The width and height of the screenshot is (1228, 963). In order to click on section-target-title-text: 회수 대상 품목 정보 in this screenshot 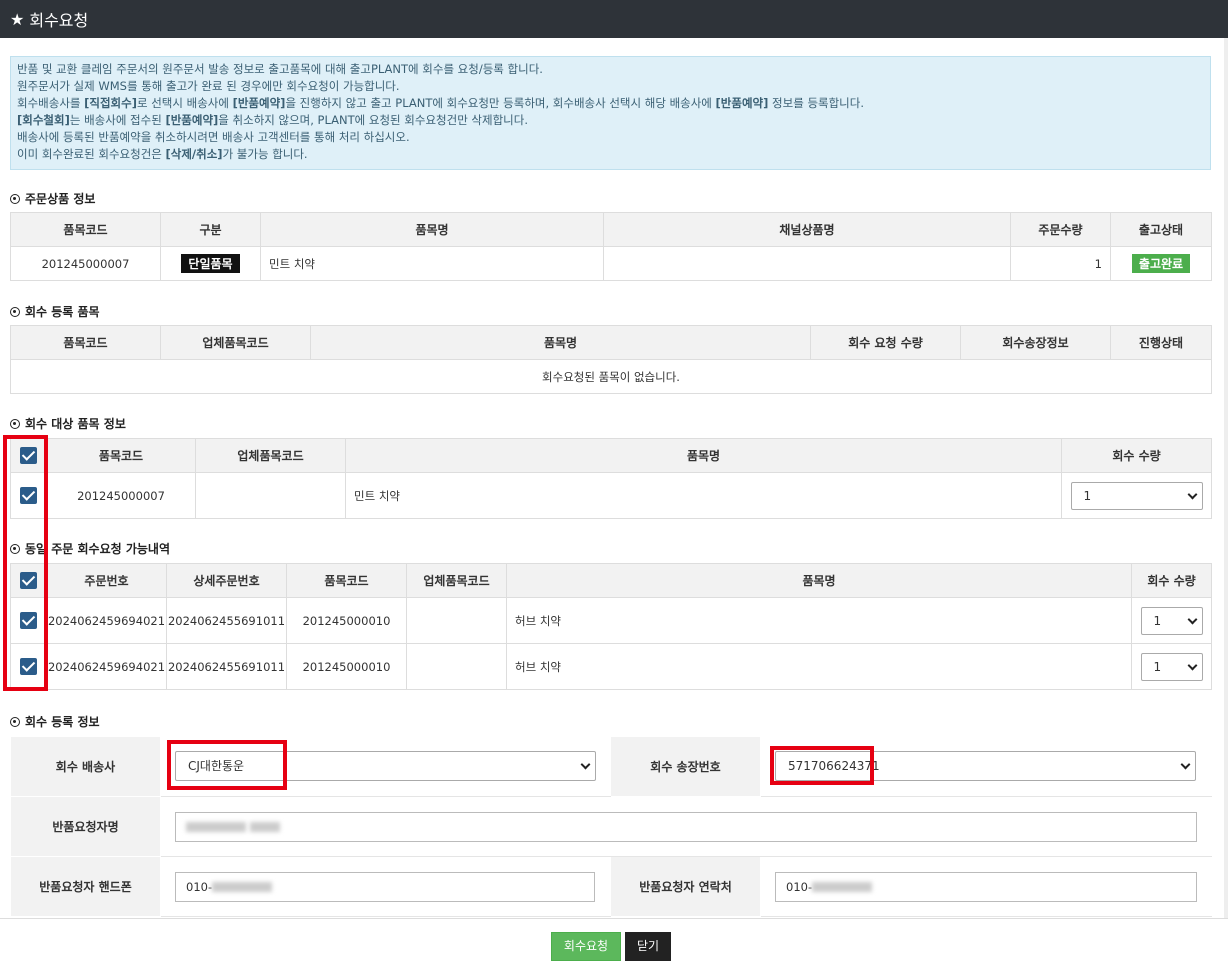, I will do `click(75, 424)`.